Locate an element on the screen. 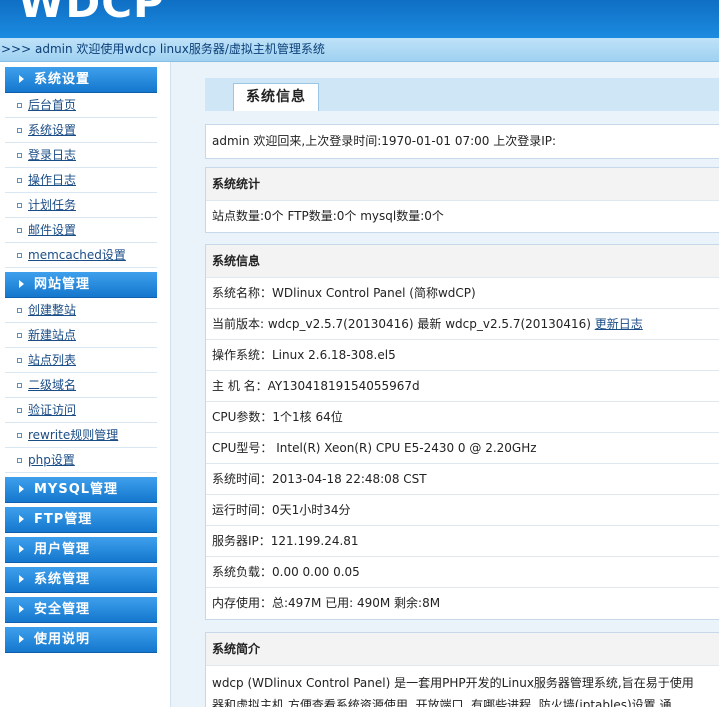 The width and height of the screenshot is (719, 707). sidebar-section-1: 系统设置 is located at coordinates (81, 80).